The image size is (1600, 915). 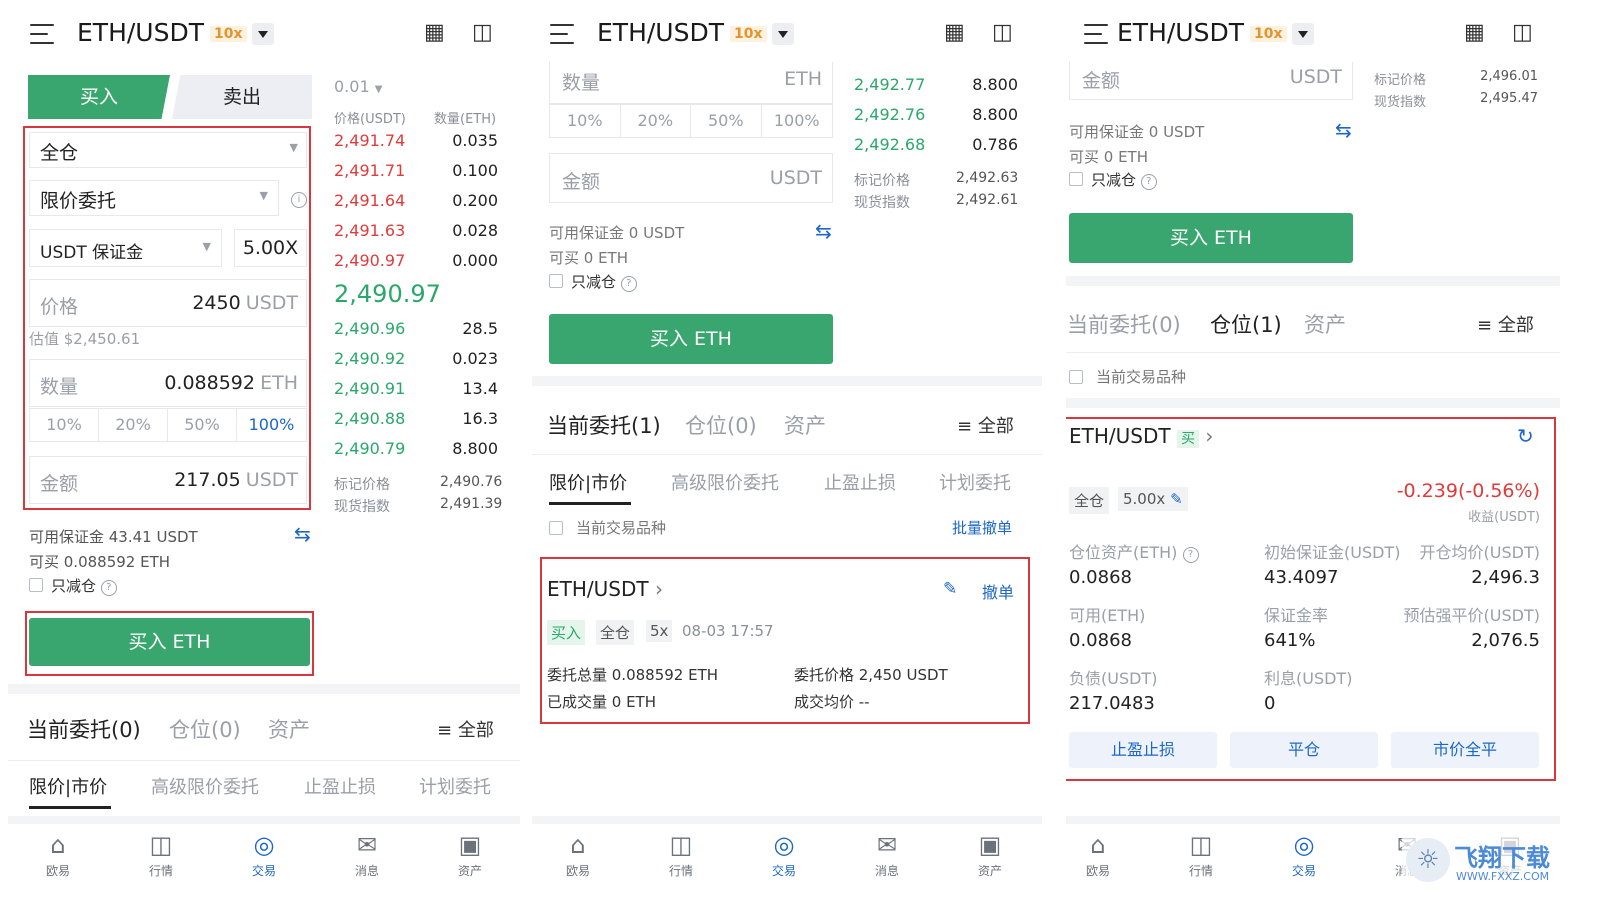 I want to click on leverage-button: 5.00X, so click(x=270, y=248).